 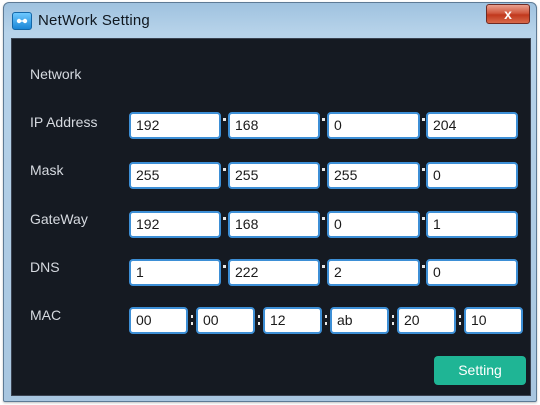 What do you see at coordinates (45, 267) in the screenshot?
I see `dns-label: DNS` at bounding box center [45, 267].